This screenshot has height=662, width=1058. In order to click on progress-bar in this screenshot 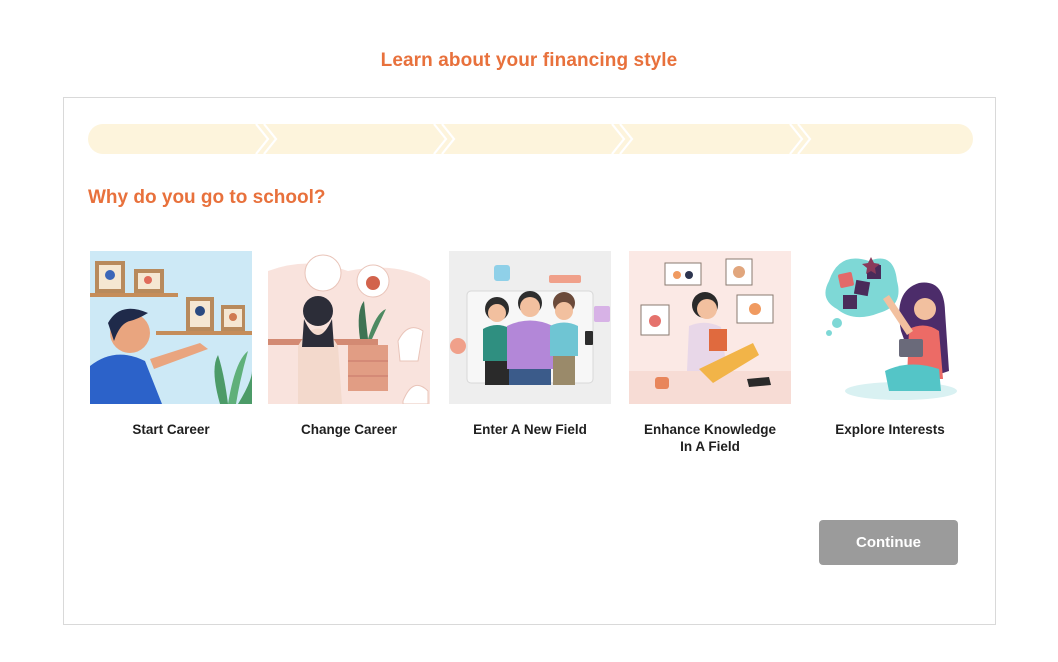, I will do `click(530, 139)`.